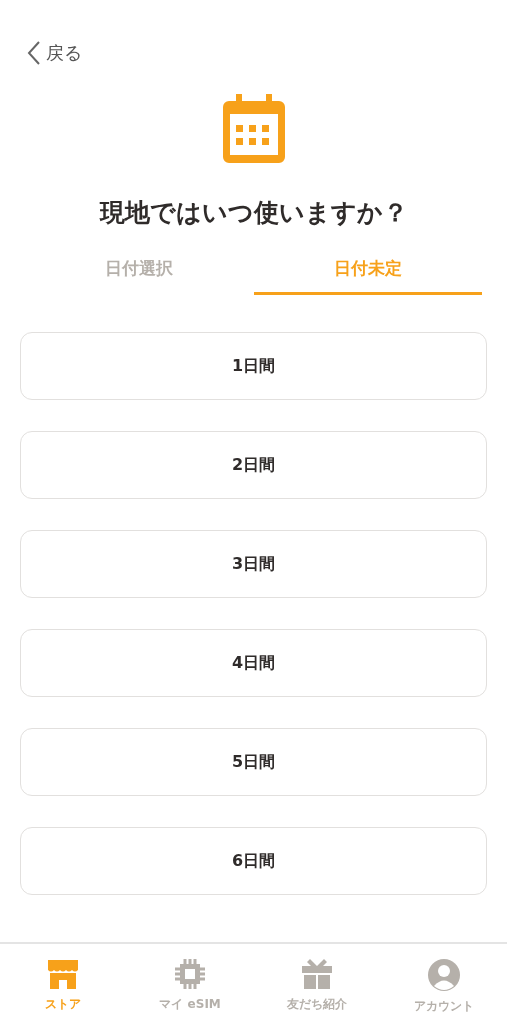  What do you see at coordinates (63, 974) in the screenshot?
I see `store-icon` at bounding box center [63, 974].